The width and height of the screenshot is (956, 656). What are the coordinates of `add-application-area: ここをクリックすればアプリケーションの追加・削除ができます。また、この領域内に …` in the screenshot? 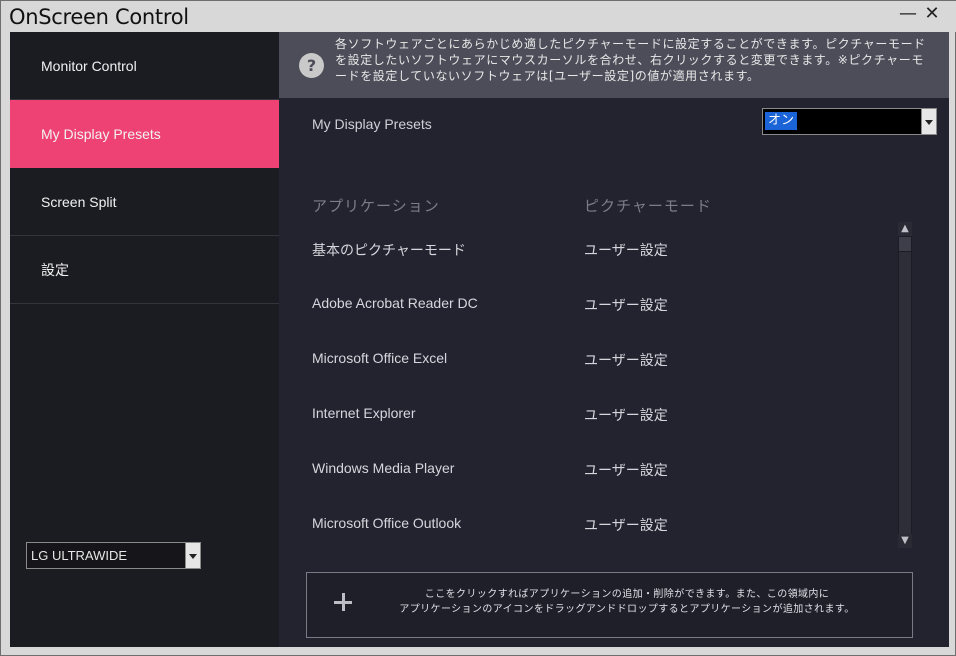 It's located at (609, 605).